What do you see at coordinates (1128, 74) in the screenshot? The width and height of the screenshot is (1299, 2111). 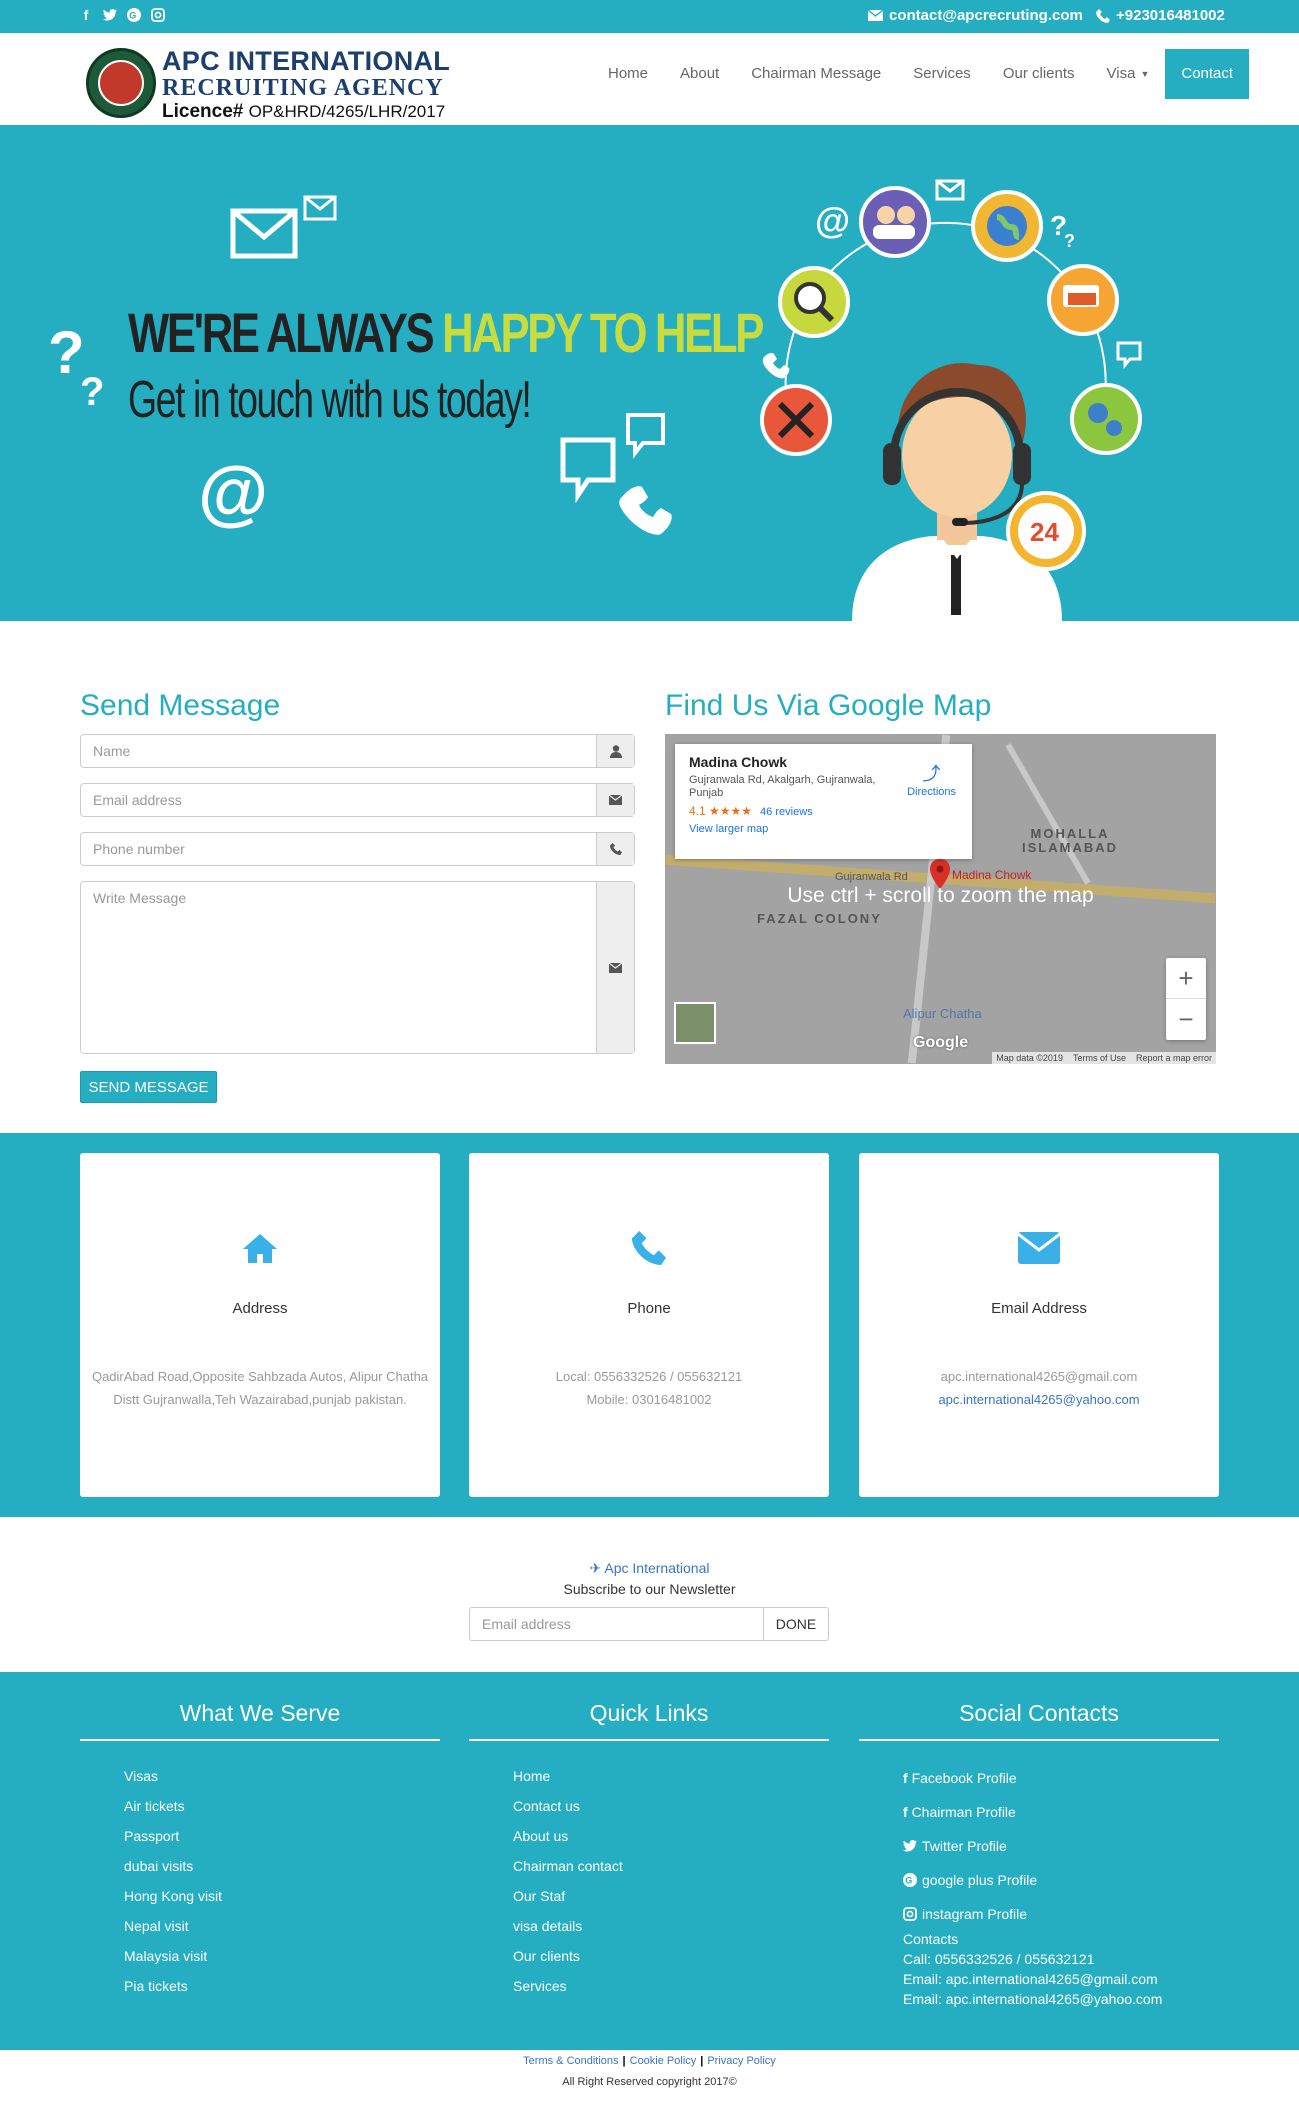 I see `nav-visa-dropdown: Visa ▼` at bounding box center [1128, 74].